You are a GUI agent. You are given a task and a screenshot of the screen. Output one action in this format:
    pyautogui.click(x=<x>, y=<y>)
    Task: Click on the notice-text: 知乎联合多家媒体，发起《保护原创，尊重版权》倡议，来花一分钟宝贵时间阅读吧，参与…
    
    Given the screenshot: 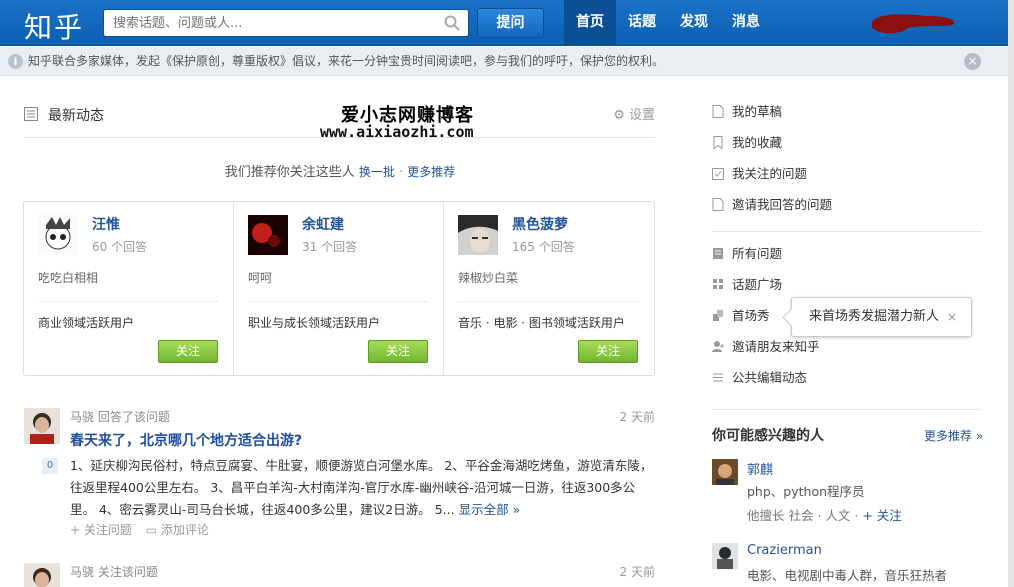 What is the action you would take?
    pyautogui.click(x=346, y=61)
    